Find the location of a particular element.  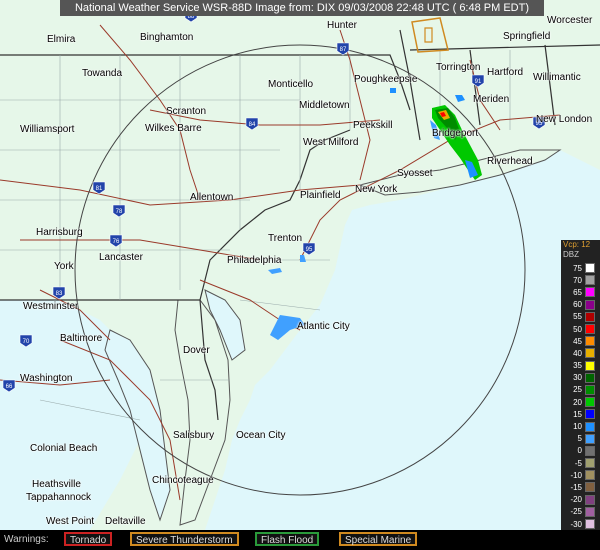

legend-value: 45 is located at coordinates (577, 341).